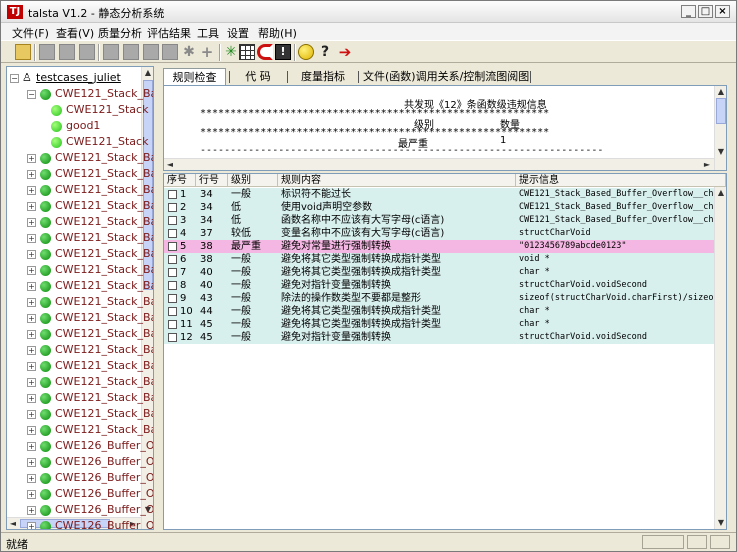 This screenshot has width=737, height=552. Describe the element at coordinates (247, 52) in the screenshot. I see `grid-icon` at that location.